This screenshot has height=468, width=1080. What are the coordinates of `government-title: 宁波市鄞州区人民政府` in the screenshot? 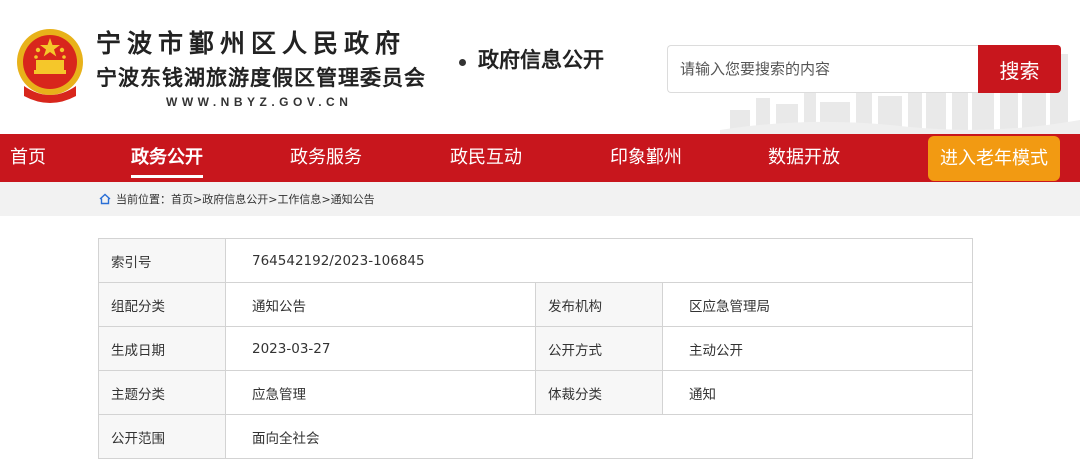 It's located at (251, 43).